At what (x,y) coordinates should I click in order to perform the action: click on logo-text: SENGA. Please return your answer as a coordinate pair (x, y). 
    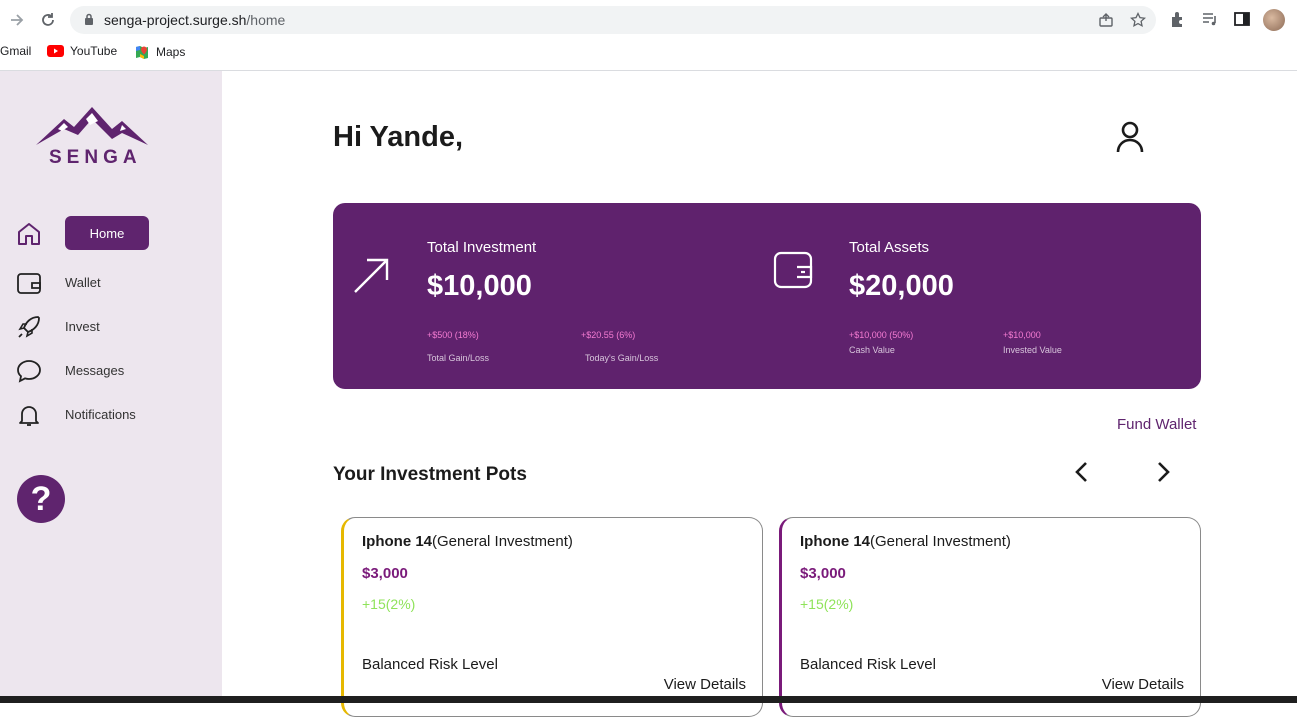
    Looking at the image, I should click on (95, 157).